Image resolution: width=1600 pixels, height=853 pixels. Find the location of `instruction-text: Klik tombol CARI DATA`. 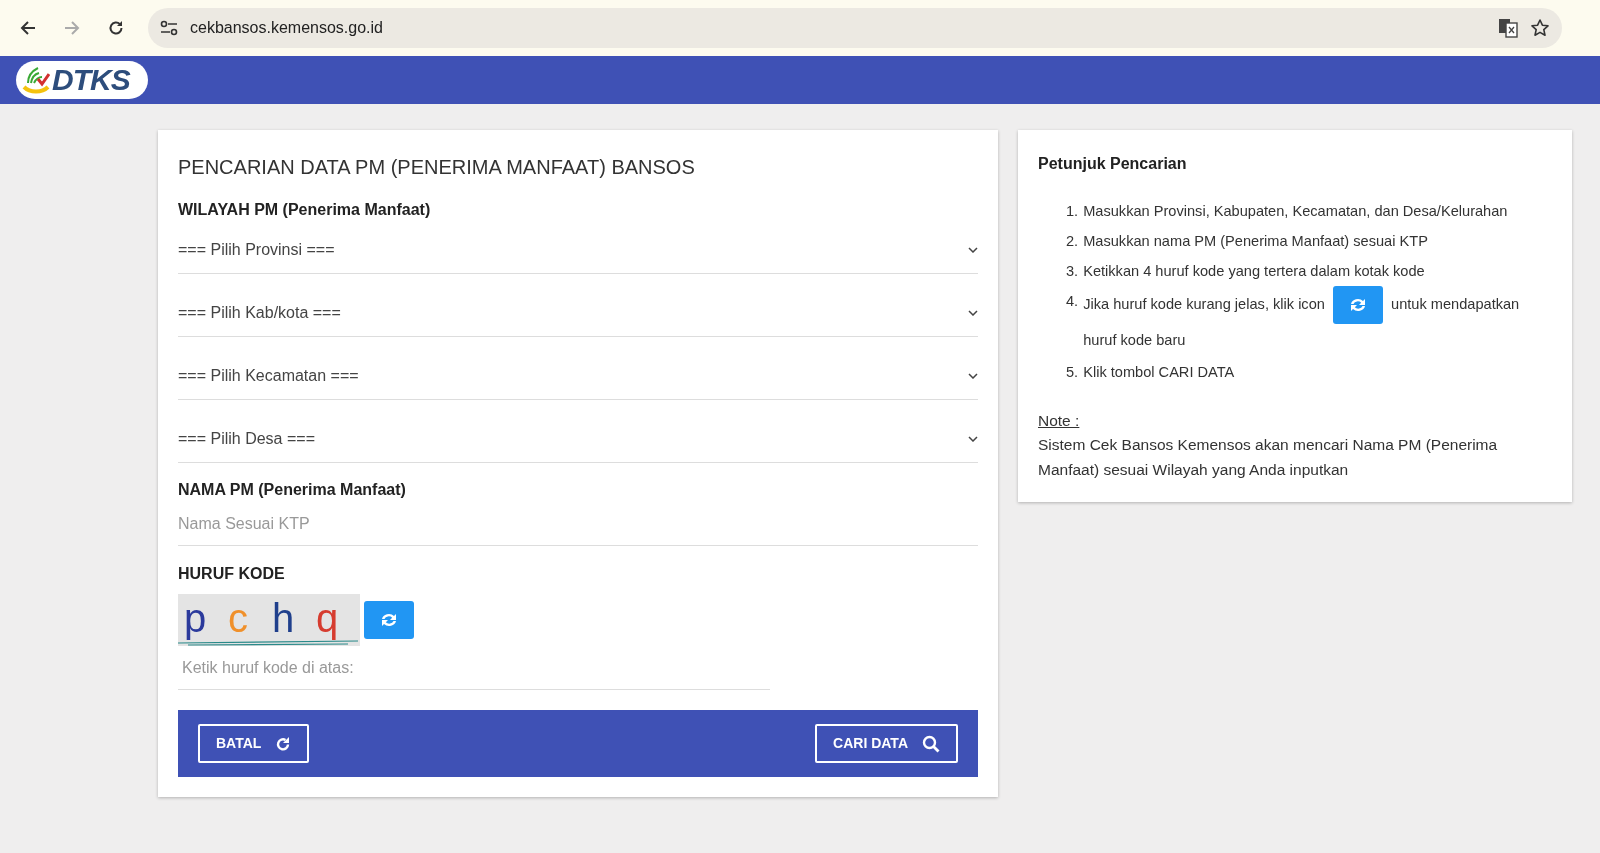

instruction-text: Klik tombol CARI DATA is located at coordinates (1159, 372).